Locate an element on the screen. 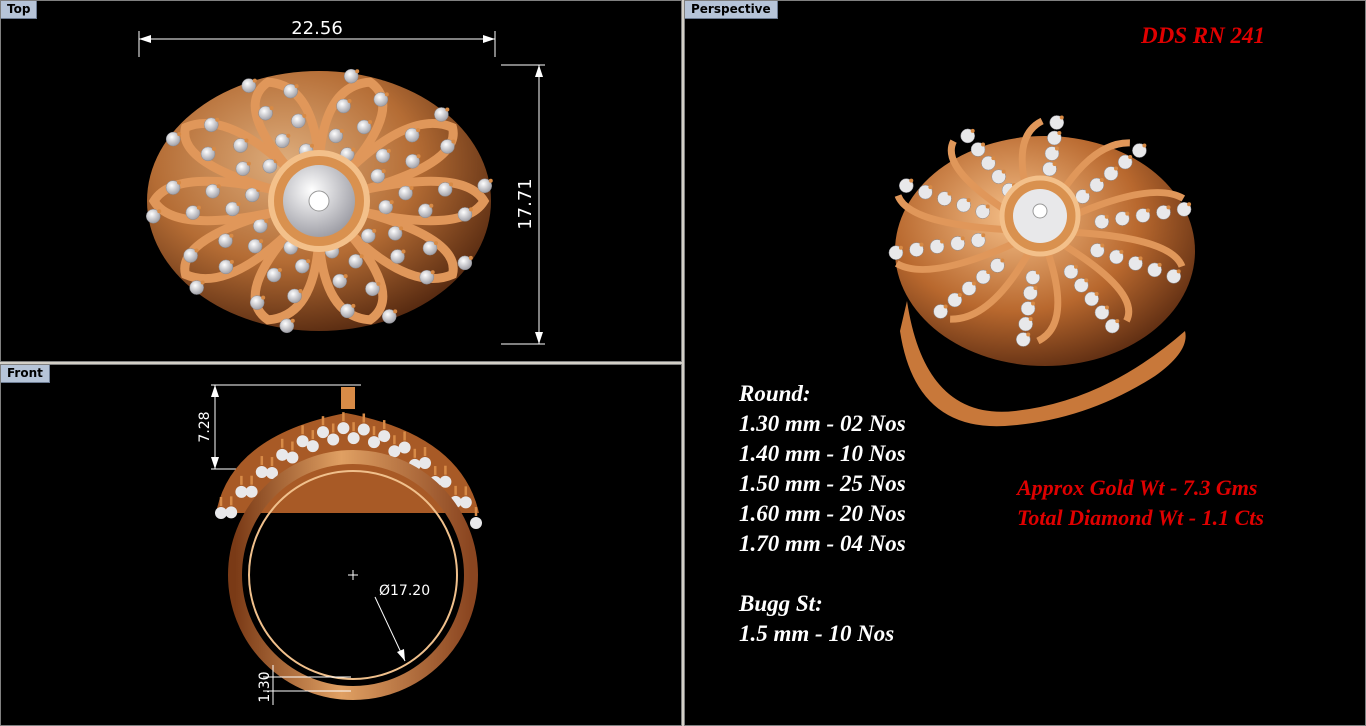 The image size is (1366, 726). bugg-heading: Bugg St: is located at coordinates (781, 603).